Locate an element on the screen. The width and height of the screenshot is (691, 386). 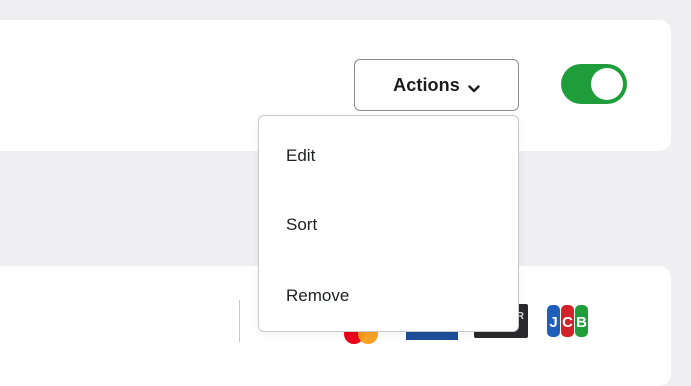
menu-item-edit: Edit is located at coordinates (388, 156).